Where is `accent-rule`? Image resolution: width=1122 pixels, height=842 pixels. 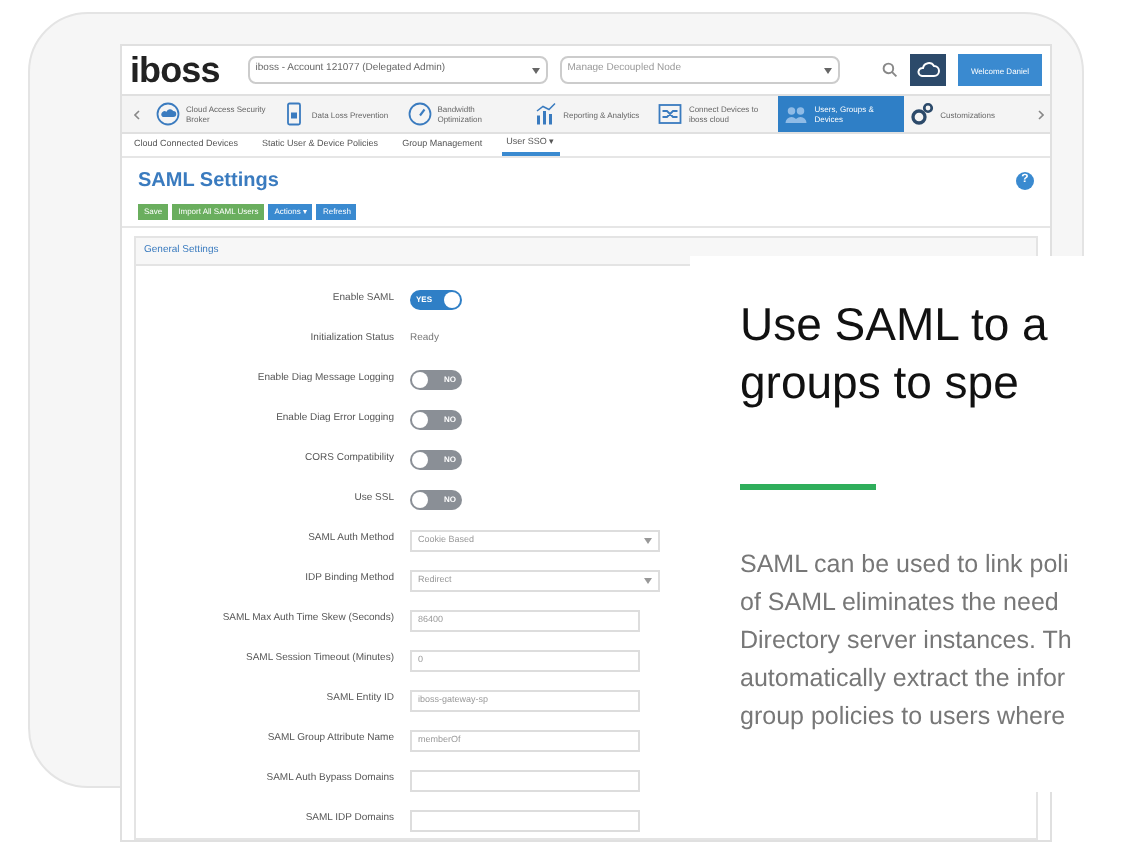 accent-rule is located at coordinates (808, 487).